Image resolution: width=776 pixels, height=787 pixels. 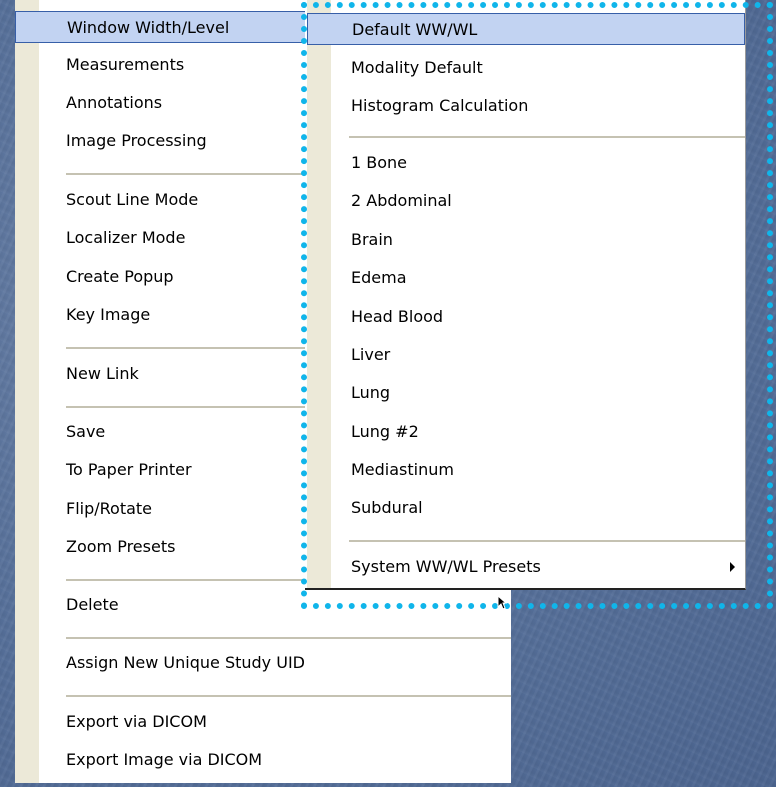 I want to click on submenu-item-system-presets: System WW/WL Presets, so click(x=526, y=567).